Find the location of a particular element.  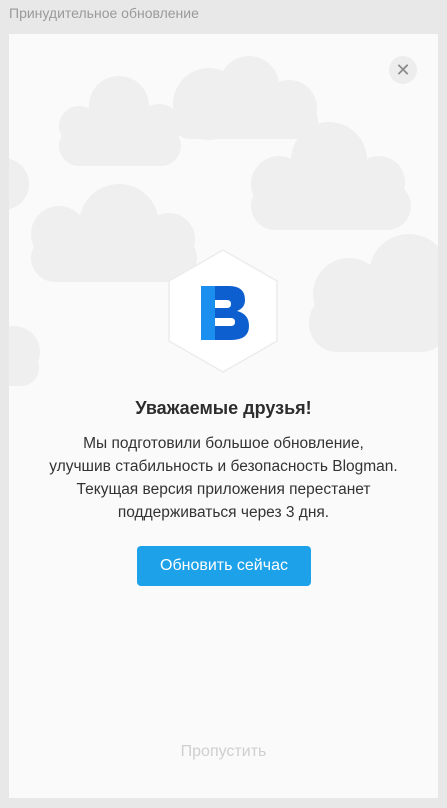

close-button: ✕ is located at coordinates (403, 70).